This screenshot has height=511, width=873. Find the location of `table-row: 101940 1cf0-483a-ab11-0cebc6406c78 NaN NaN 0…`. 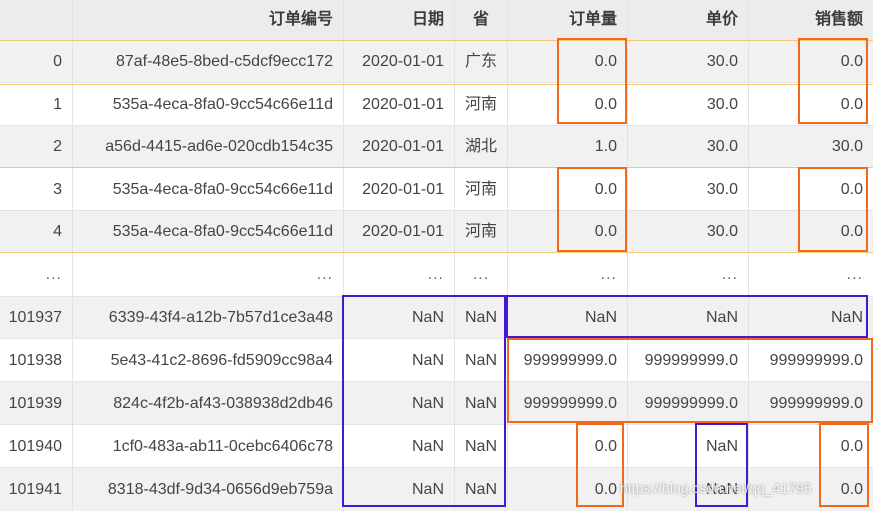

table-row: 101940 1cf0-483a-ab11-0cebc6406c78 NaN NaN 0… is located at coordinates (436, 446).